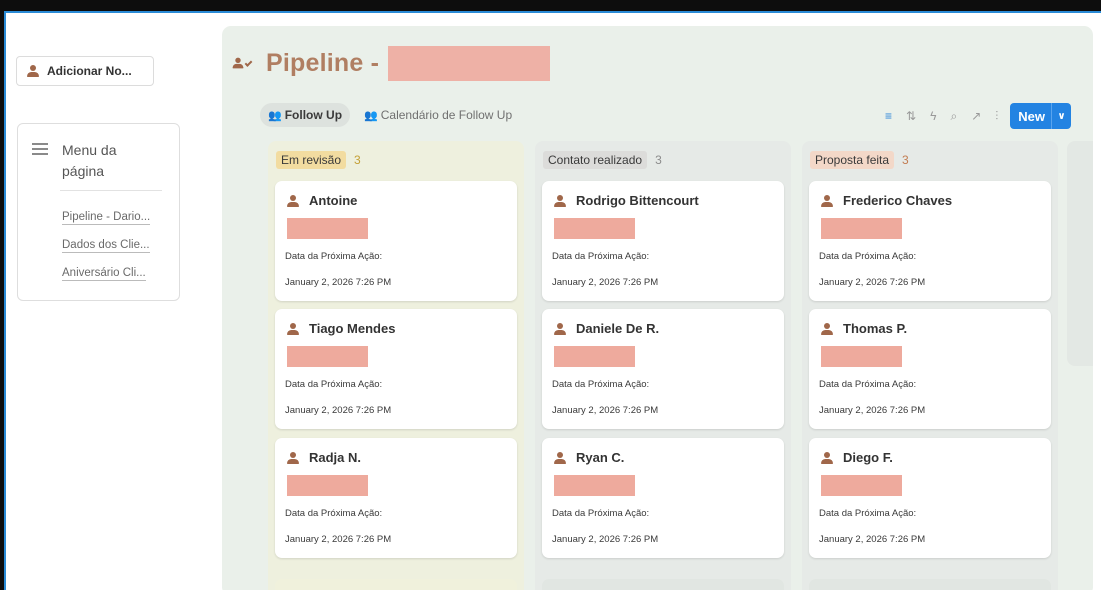 Image resolution: width=1101 pixels, height=590 pixels. Describe the element at coordinates (313, 115) in the screenshot. I see `tab-follow-up-label: Follow Up` at that location.